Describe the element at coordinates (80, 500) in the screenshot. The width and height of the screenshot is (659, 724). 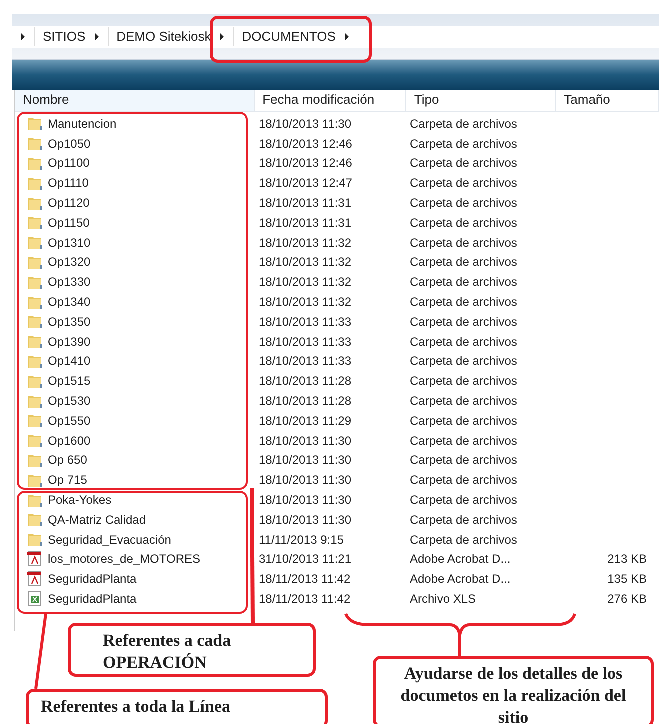
I see `file-name: Poka-Yokes` at that location.